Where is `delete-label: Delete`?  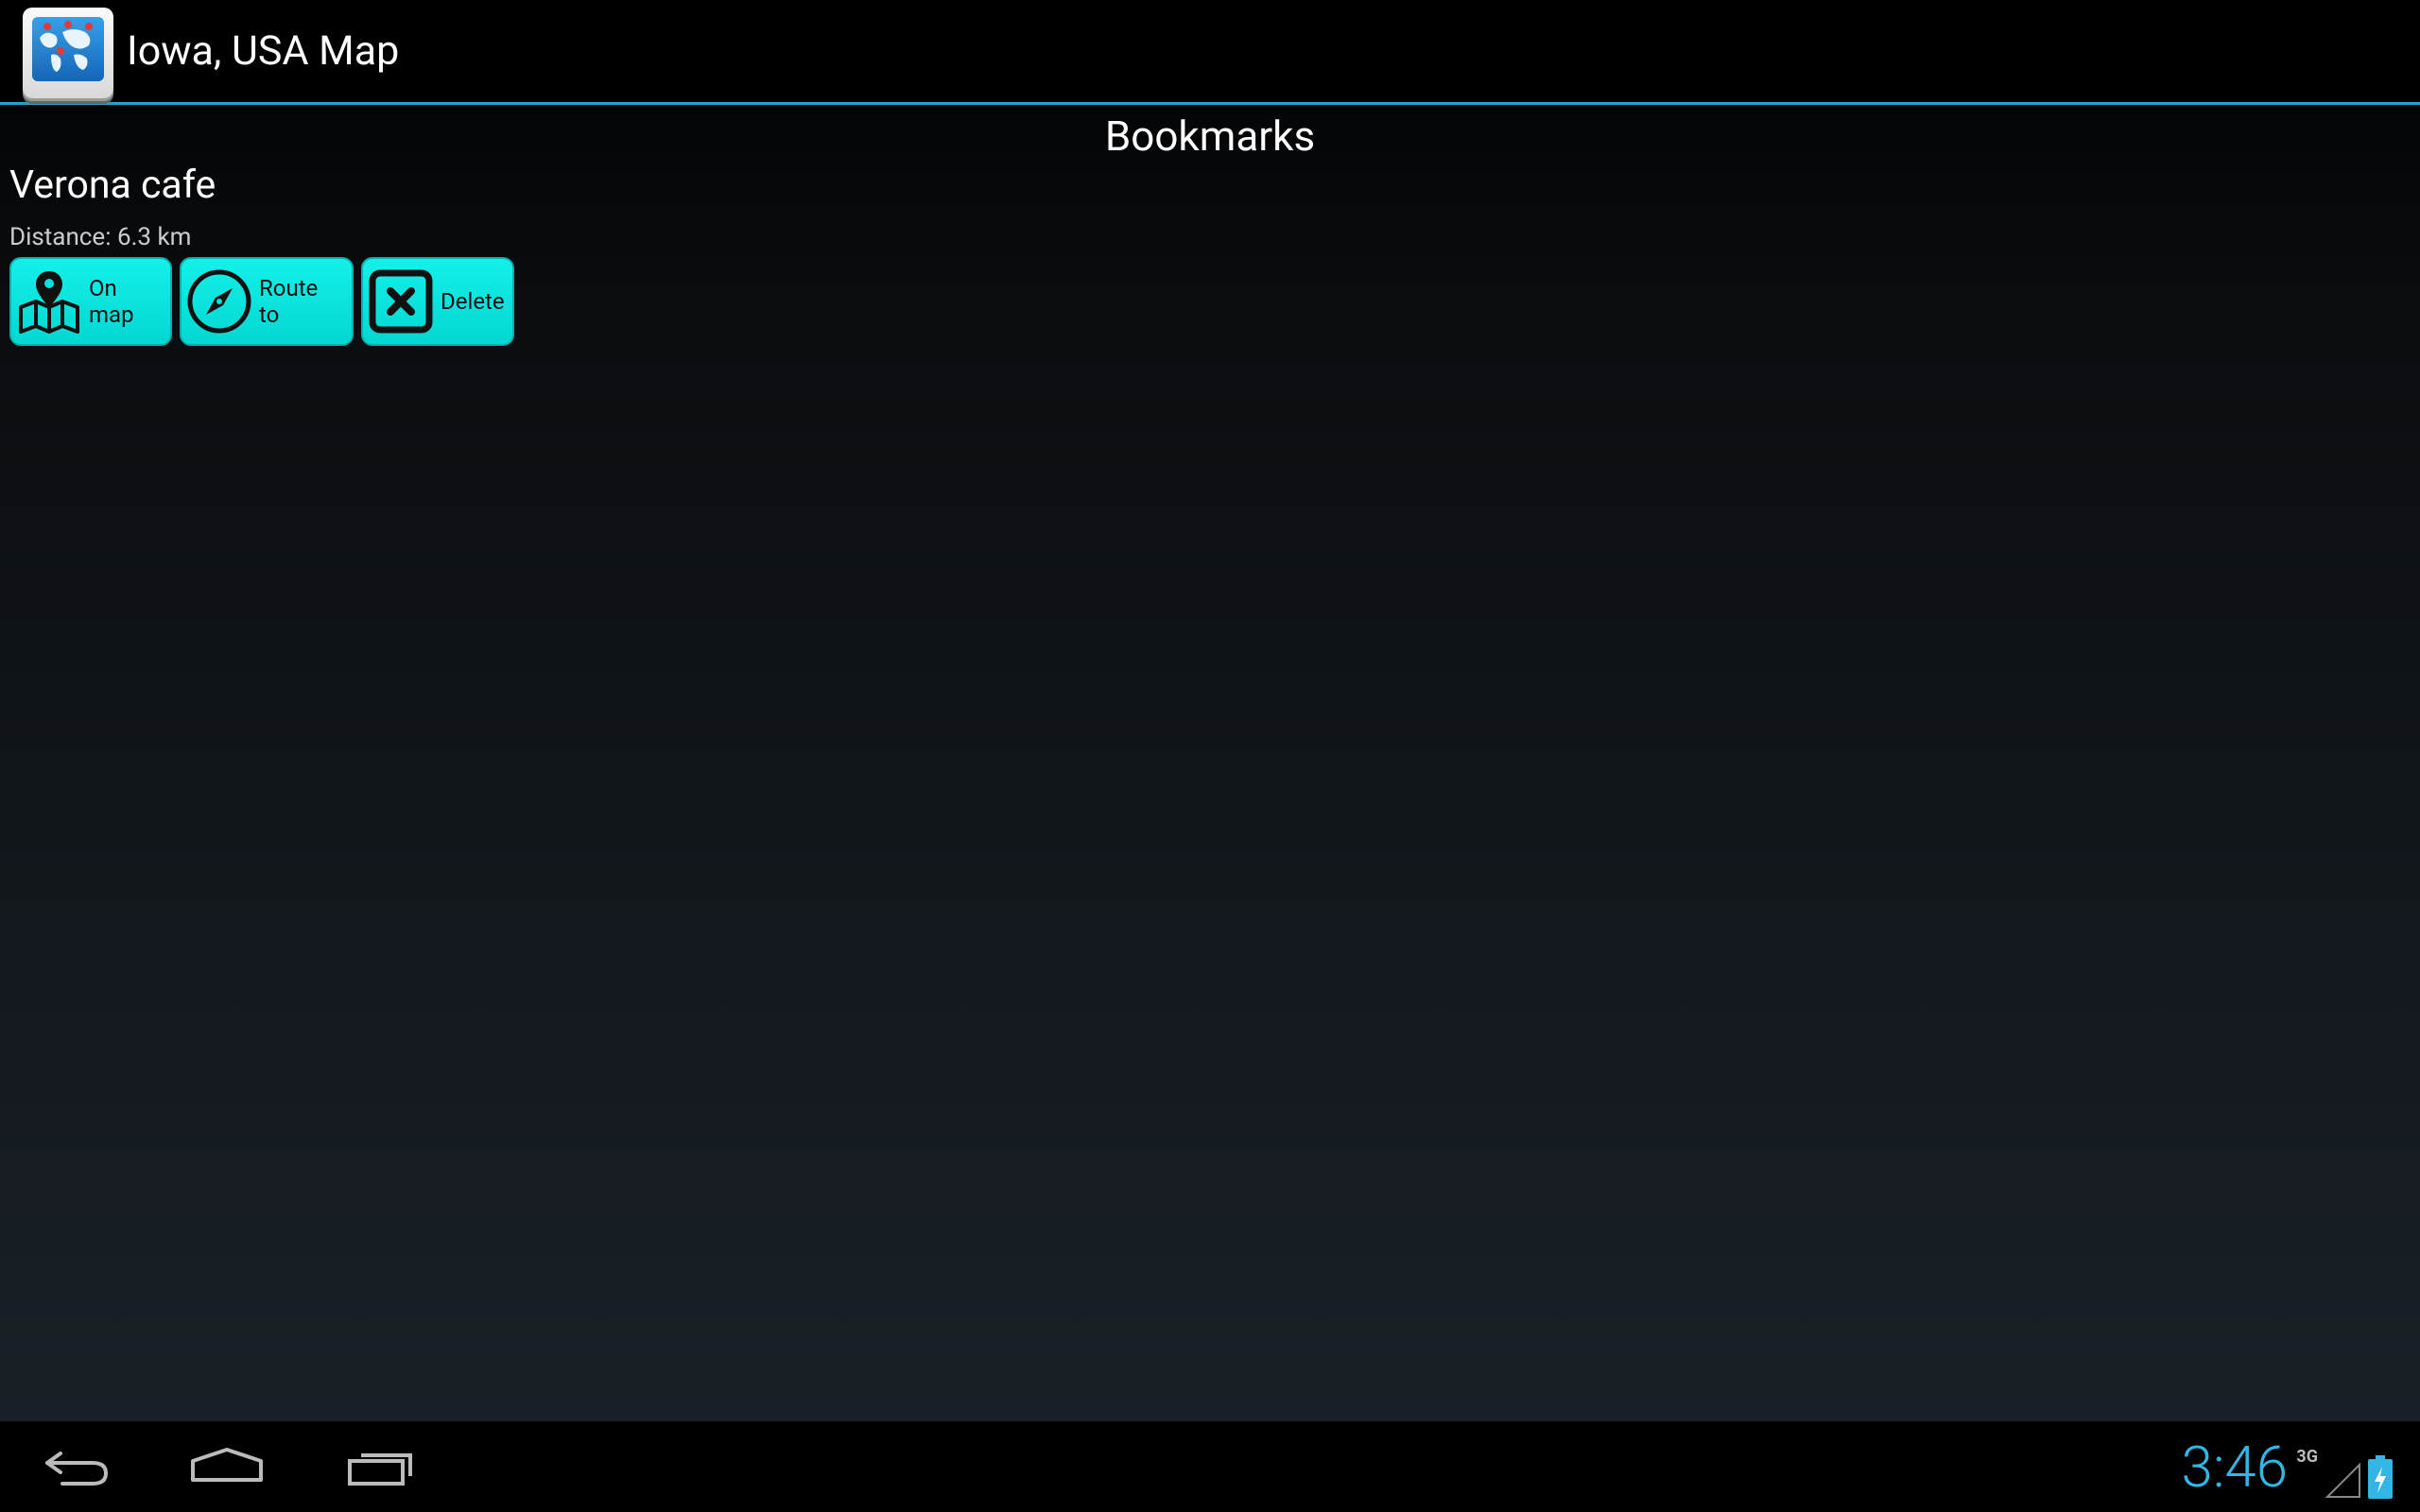
delete-label: Delete is located at coordinates (473, 301).